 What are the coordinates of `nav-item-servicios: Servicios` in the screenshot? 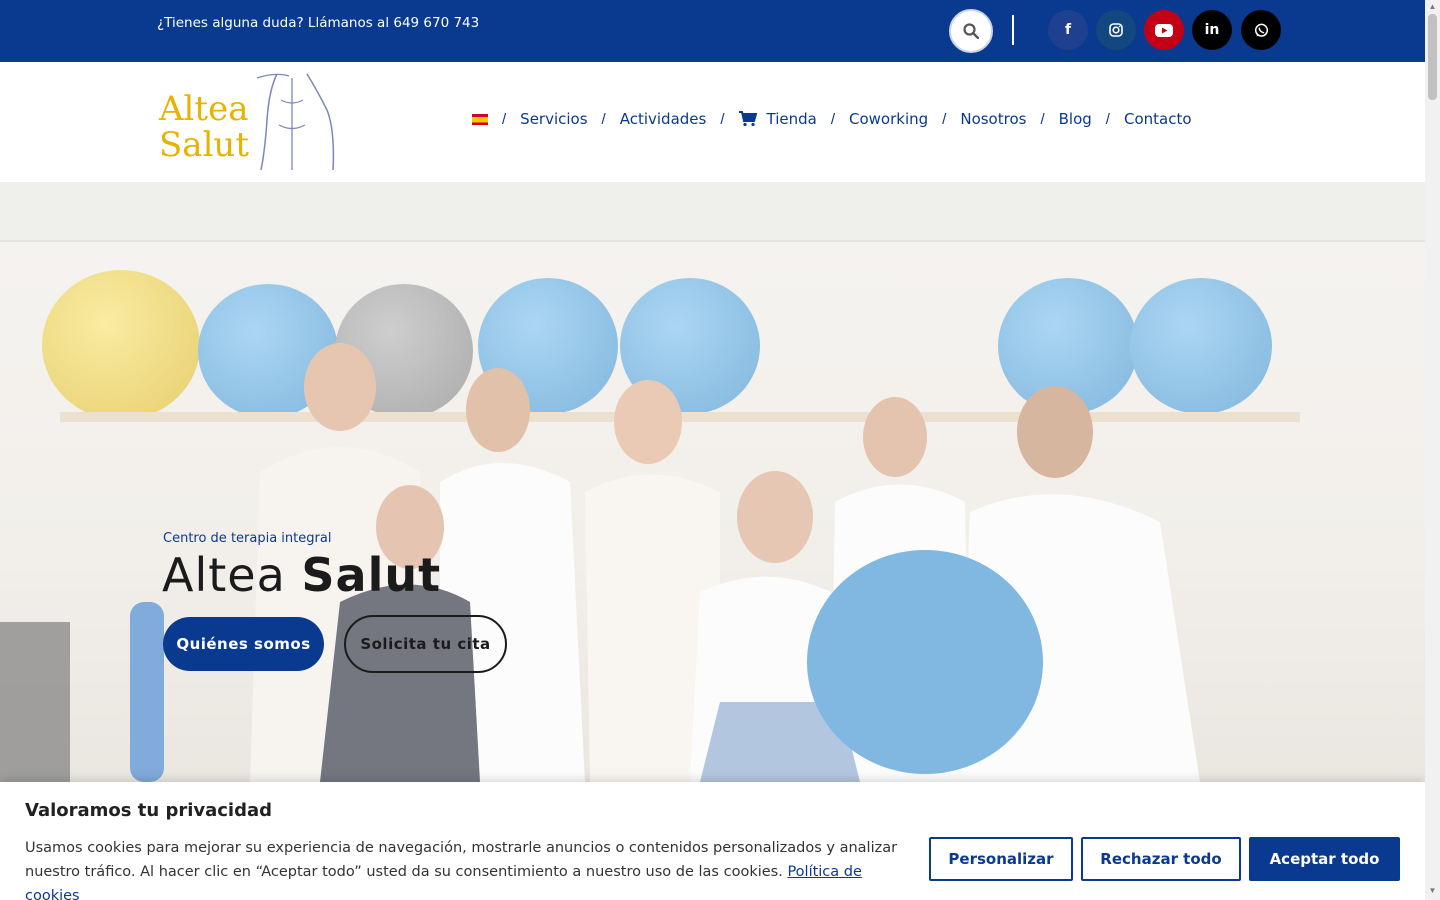 It's located at (553, 119).